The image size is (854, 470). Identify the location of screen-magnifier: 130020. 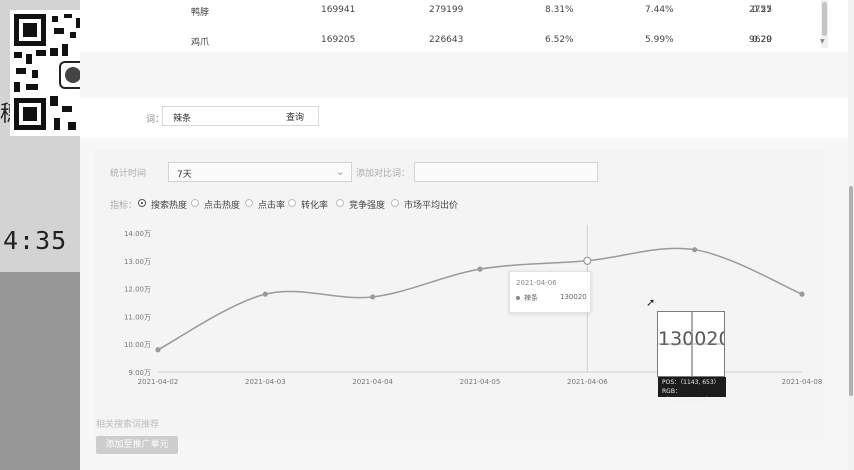
(691, 344).